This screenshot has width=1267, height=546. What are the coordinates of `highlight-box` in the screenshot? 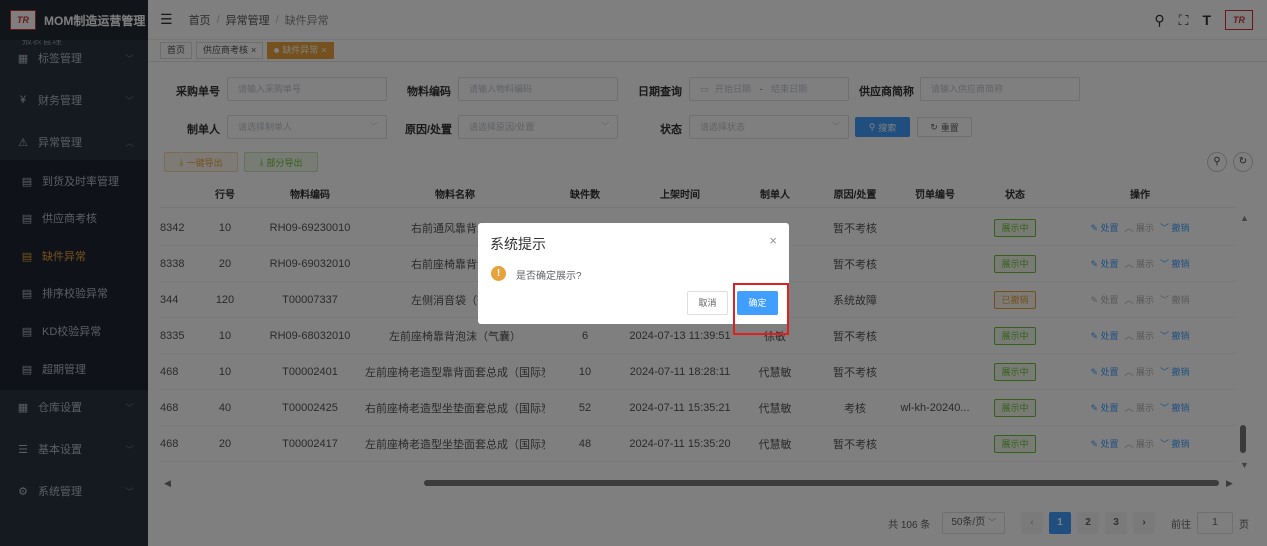 It's located at (761, 309).